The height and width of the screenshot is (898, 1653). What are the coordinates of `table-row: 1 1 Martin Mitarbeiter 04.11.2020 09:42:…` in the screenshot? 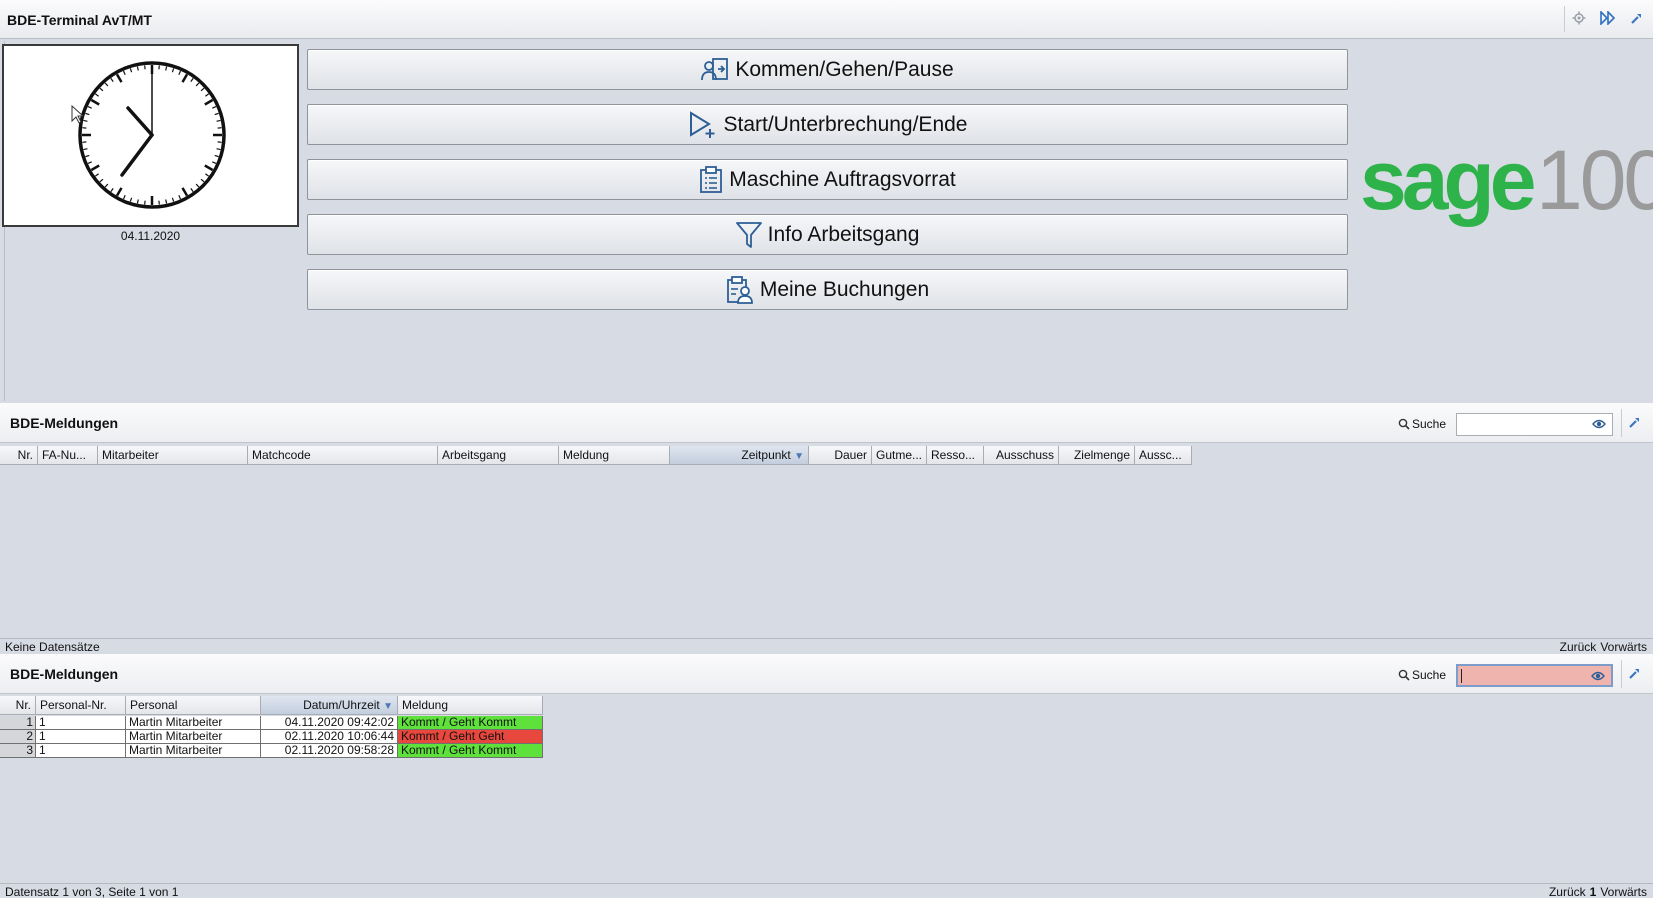 It's located at (271, 723).